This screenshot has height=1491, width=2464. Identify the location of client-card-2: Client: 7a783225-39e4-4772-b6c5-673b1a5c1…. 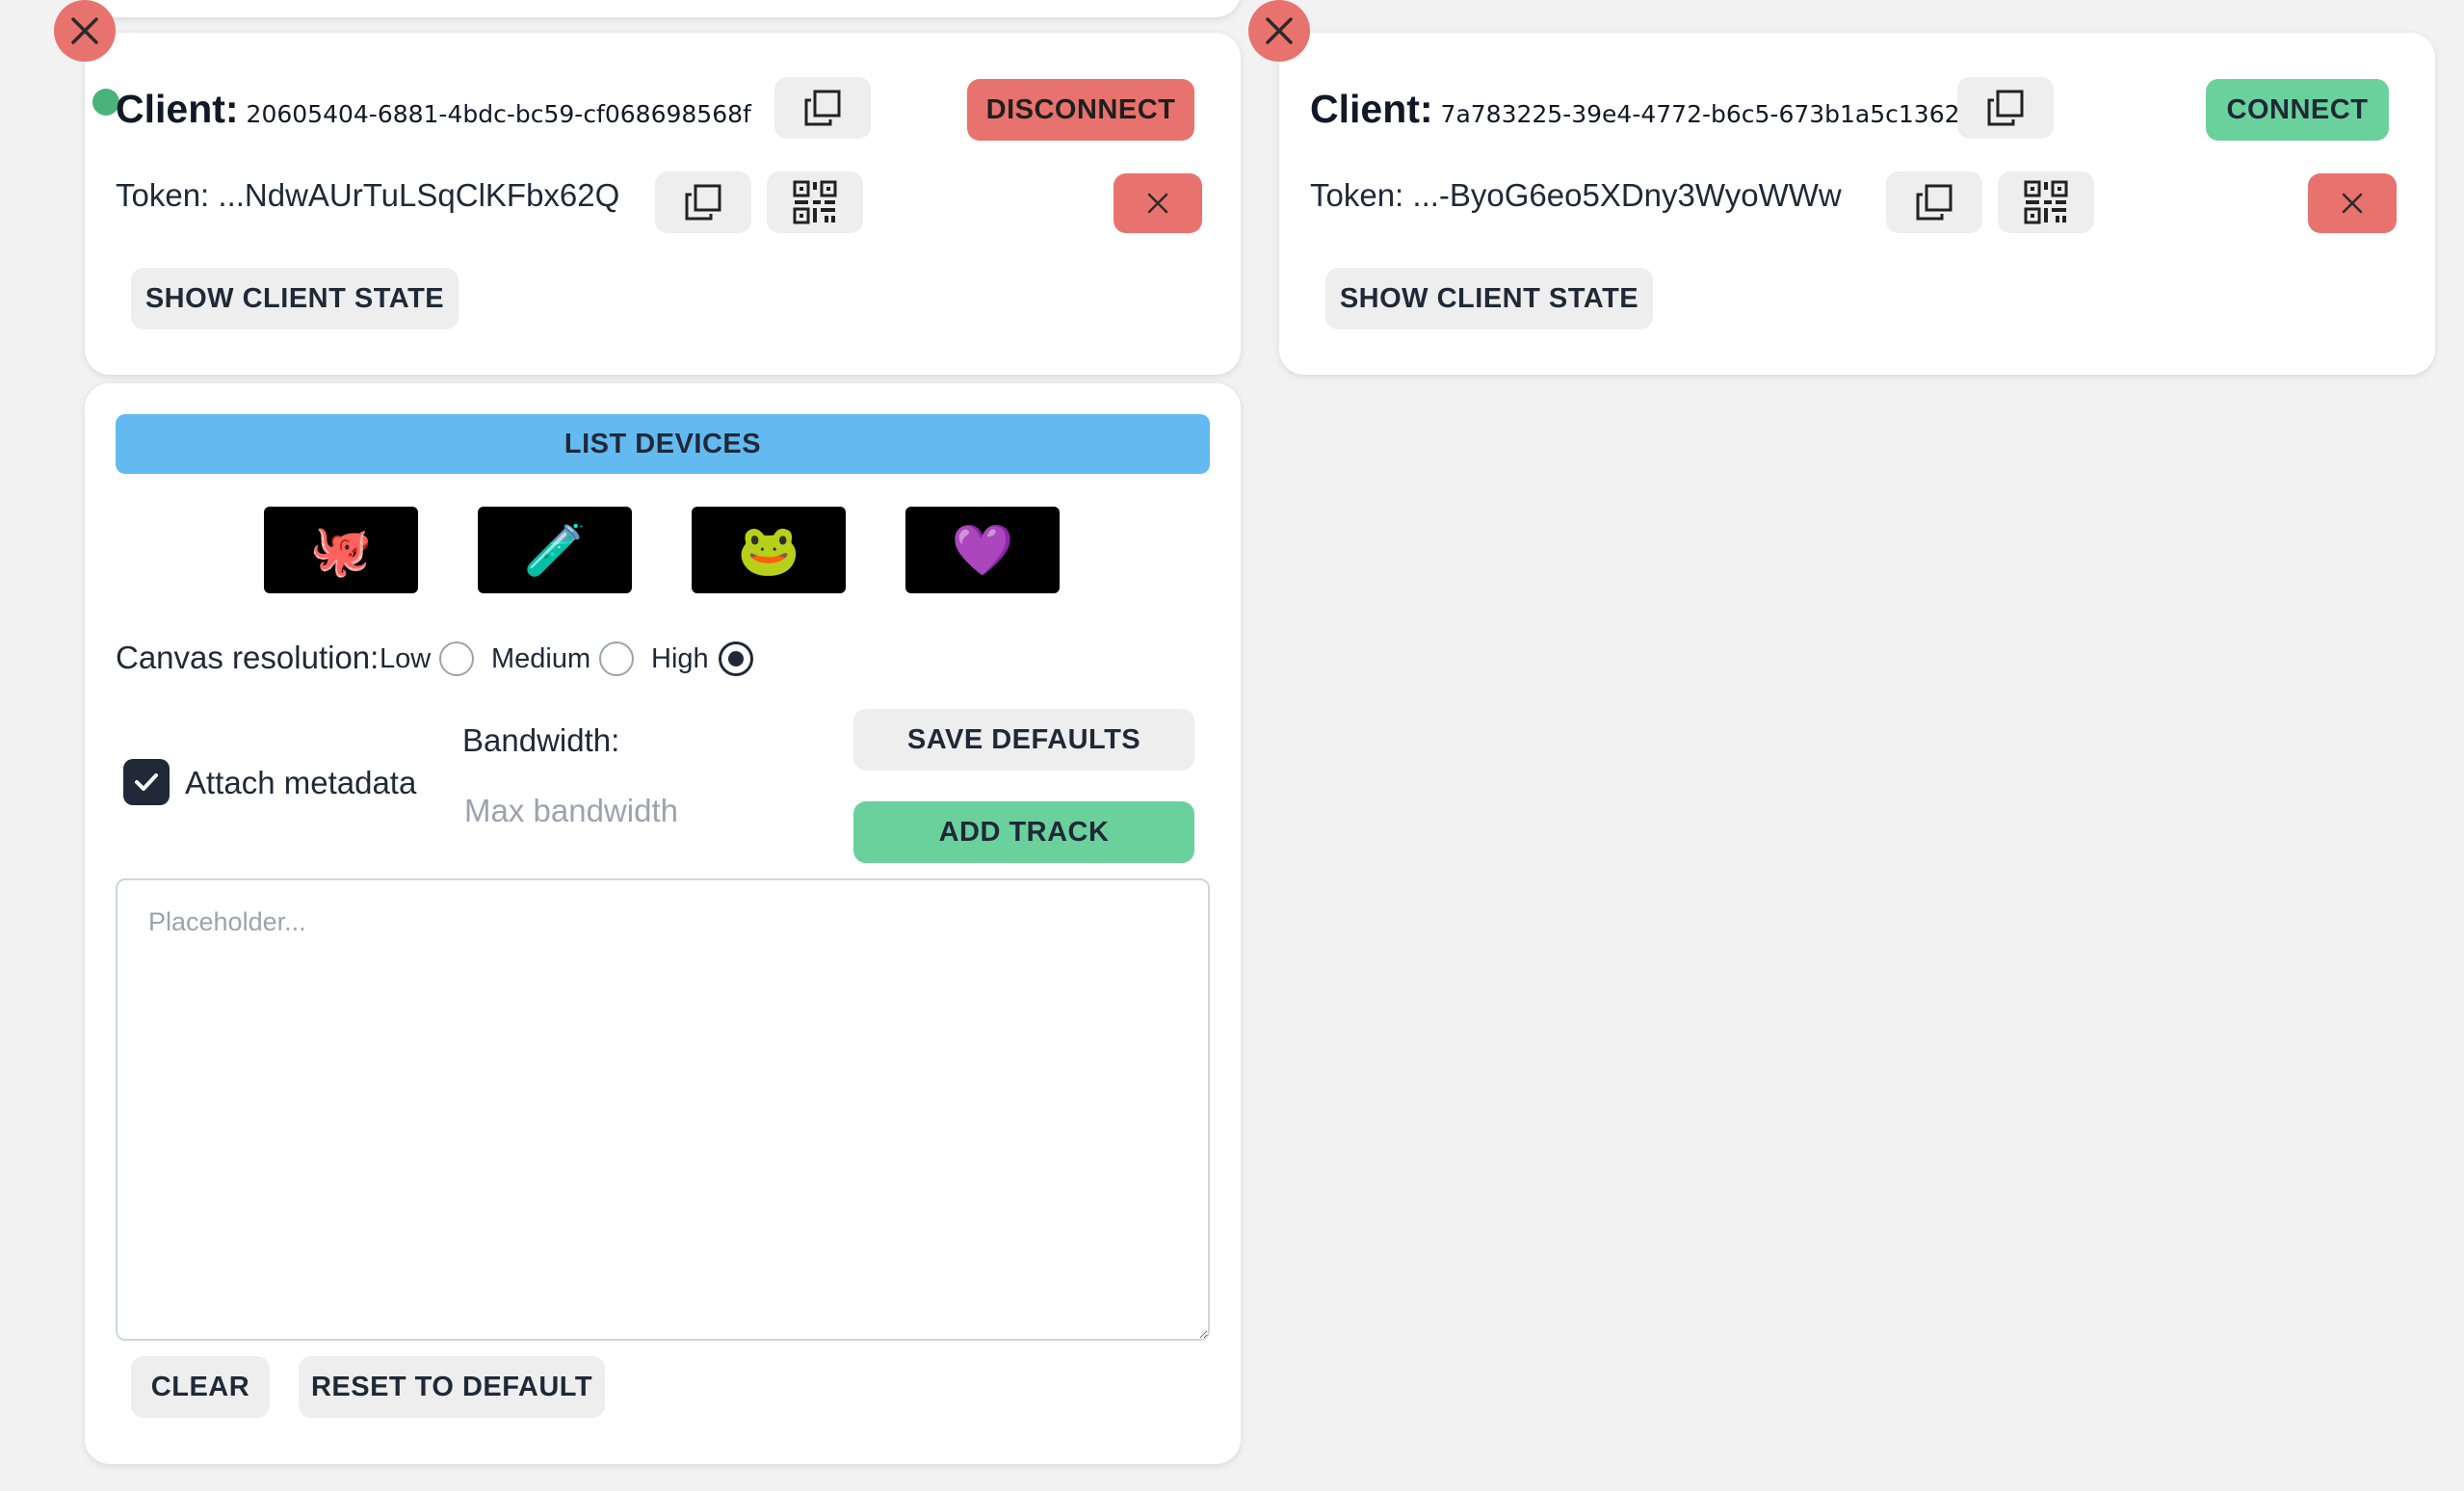
(1857, 204).